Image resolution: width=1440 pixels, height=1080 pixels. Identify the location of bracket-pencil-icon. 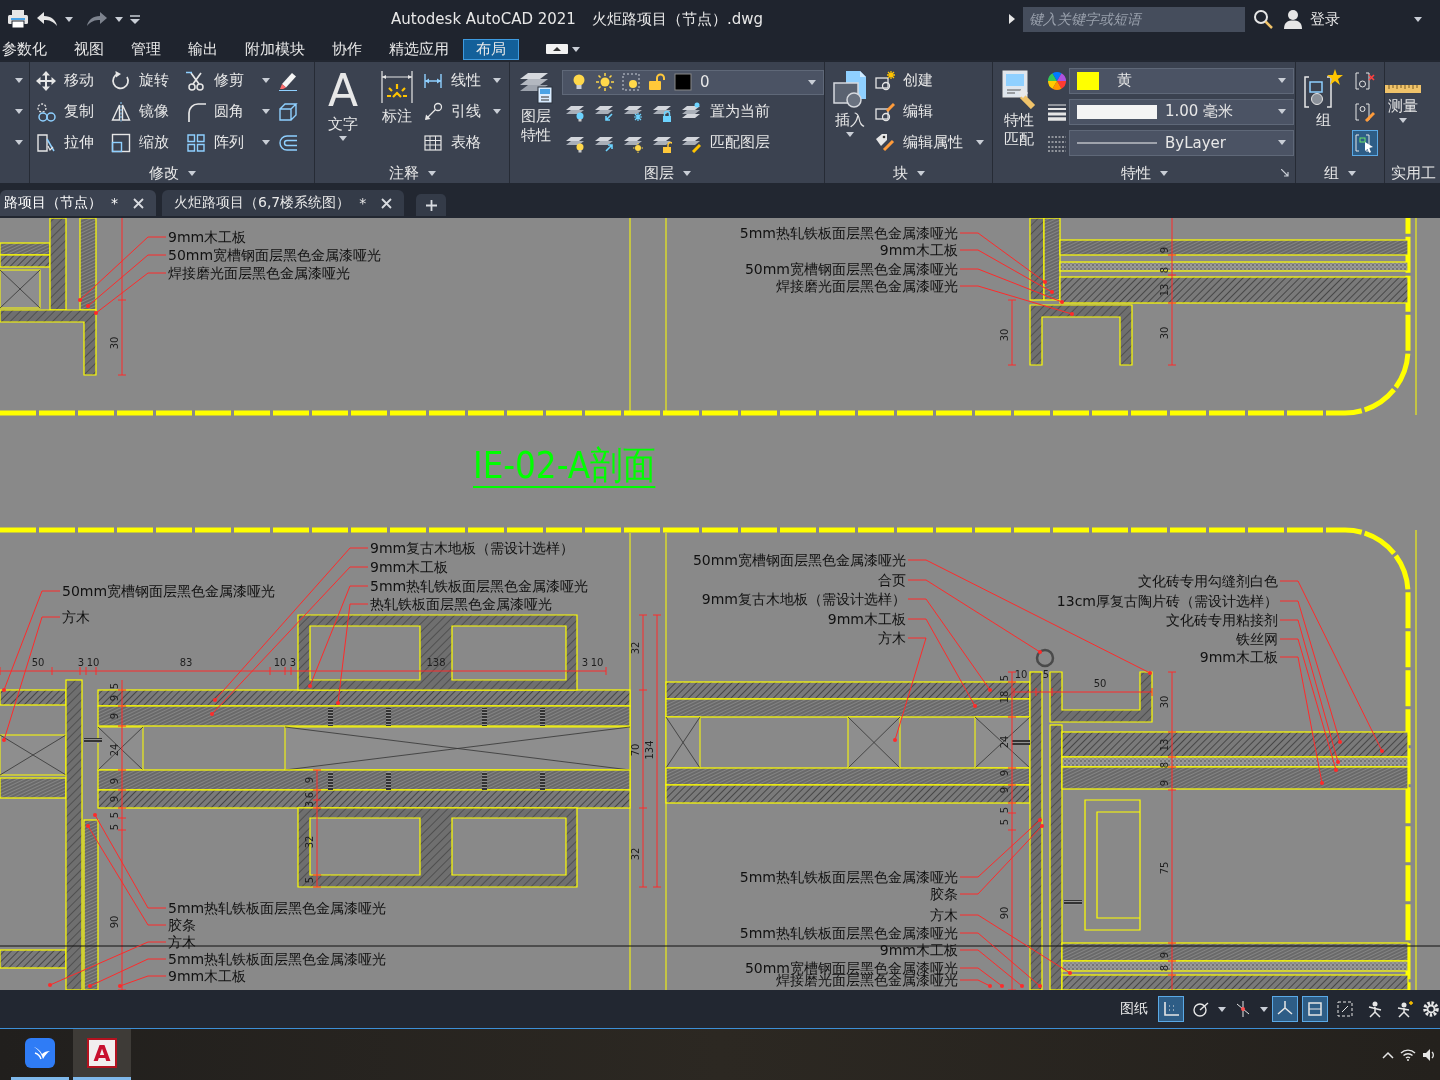
(1365, 111).